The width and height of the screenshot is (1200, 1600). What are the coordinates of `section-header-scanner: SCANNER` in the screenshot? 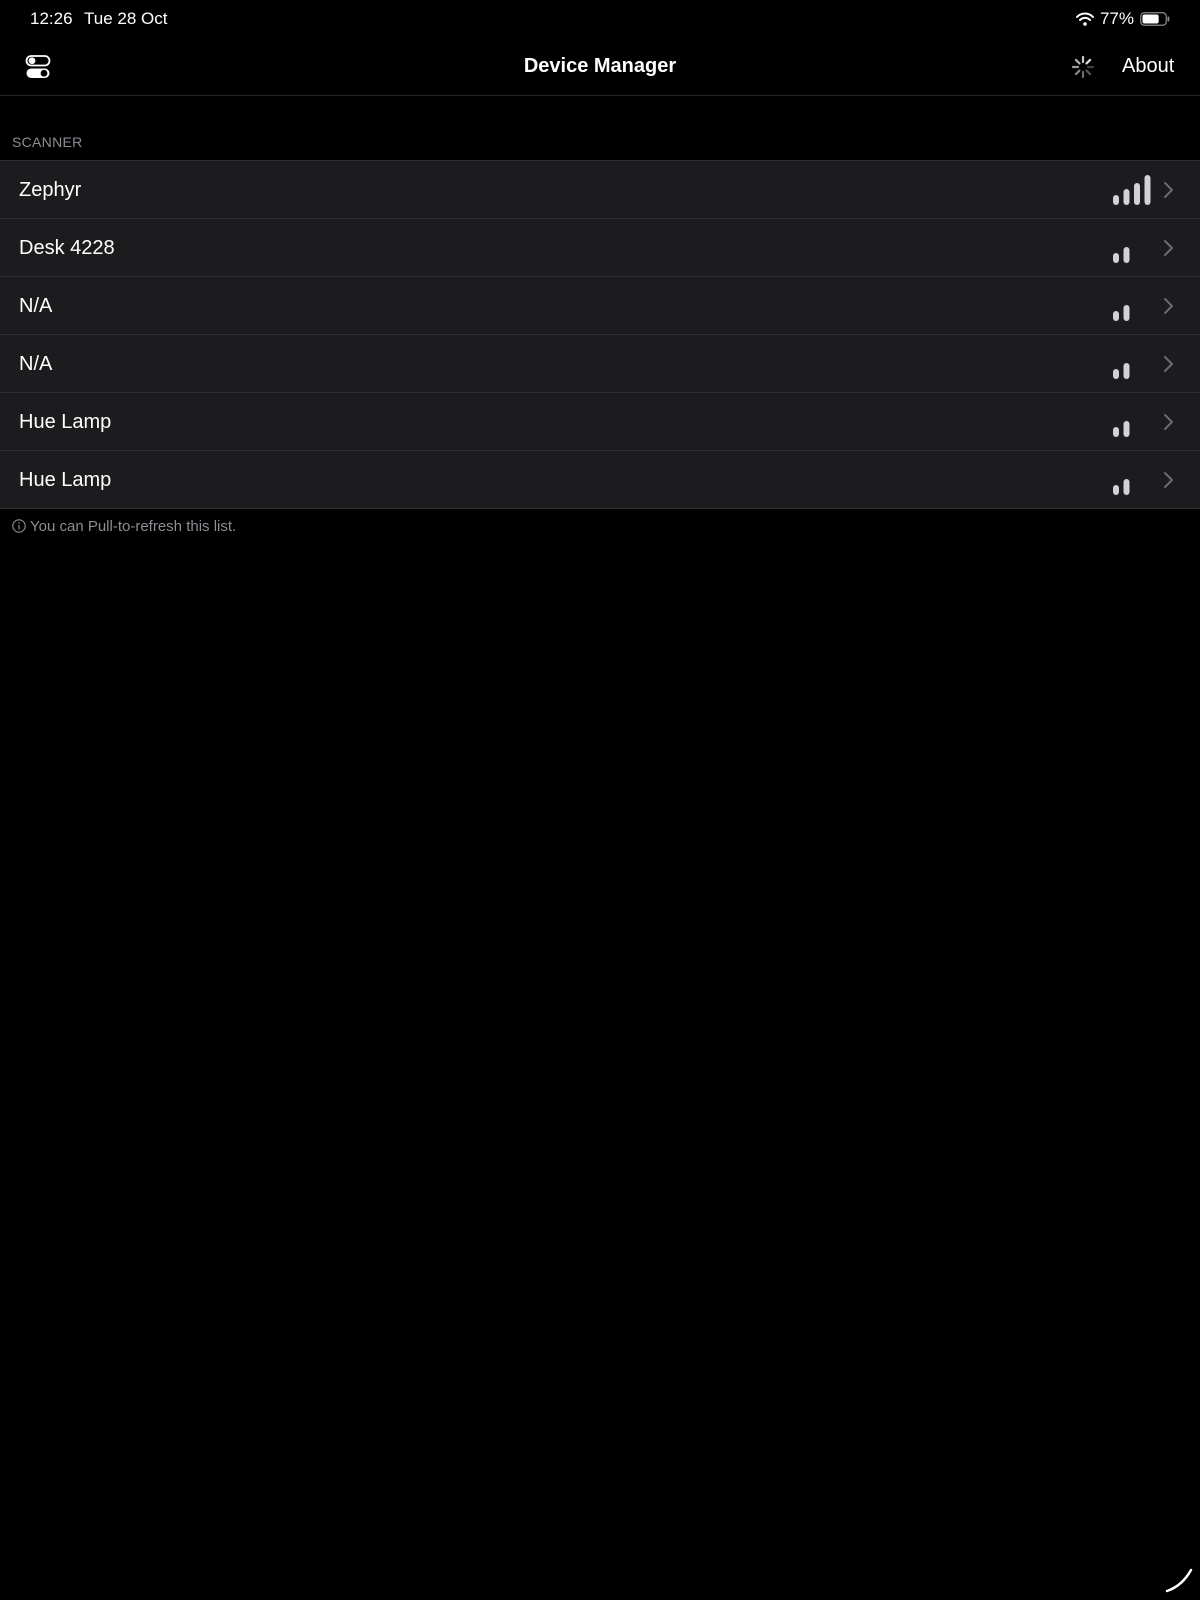 It's located at (47, 142).